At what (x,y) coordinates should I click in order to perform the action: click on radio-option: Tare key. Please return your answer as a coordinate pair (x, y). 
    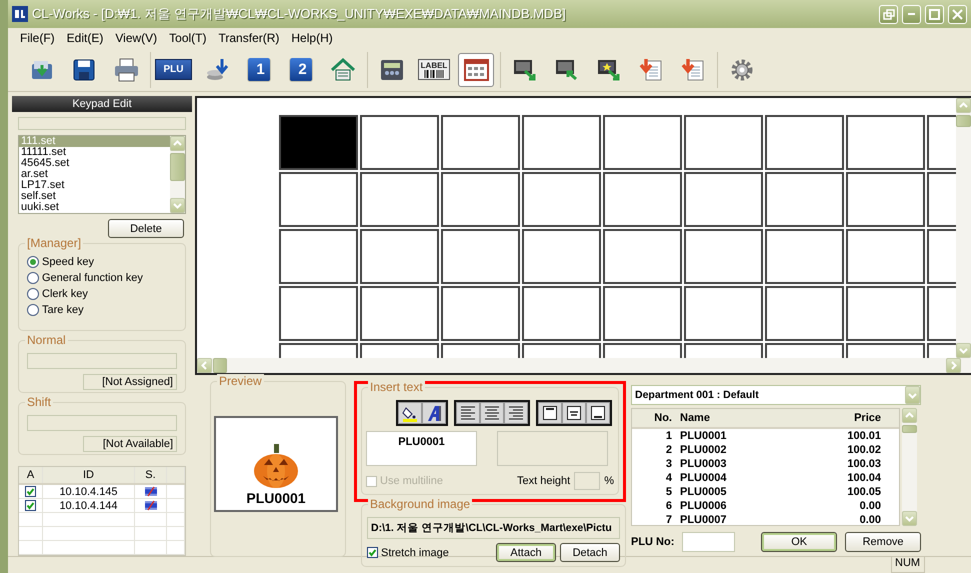
    Looking at the image, I should click on (102, 310).